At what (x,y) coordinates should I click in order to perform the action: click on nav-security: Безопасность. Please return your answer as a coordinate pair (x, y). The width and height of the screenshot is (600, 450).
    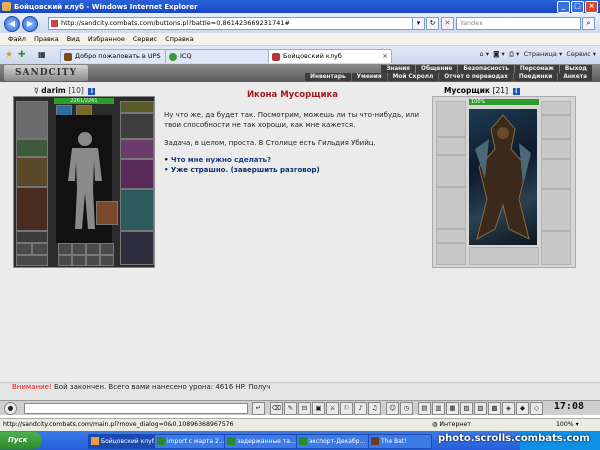
    Looking at the image, I should click on (486, 69).